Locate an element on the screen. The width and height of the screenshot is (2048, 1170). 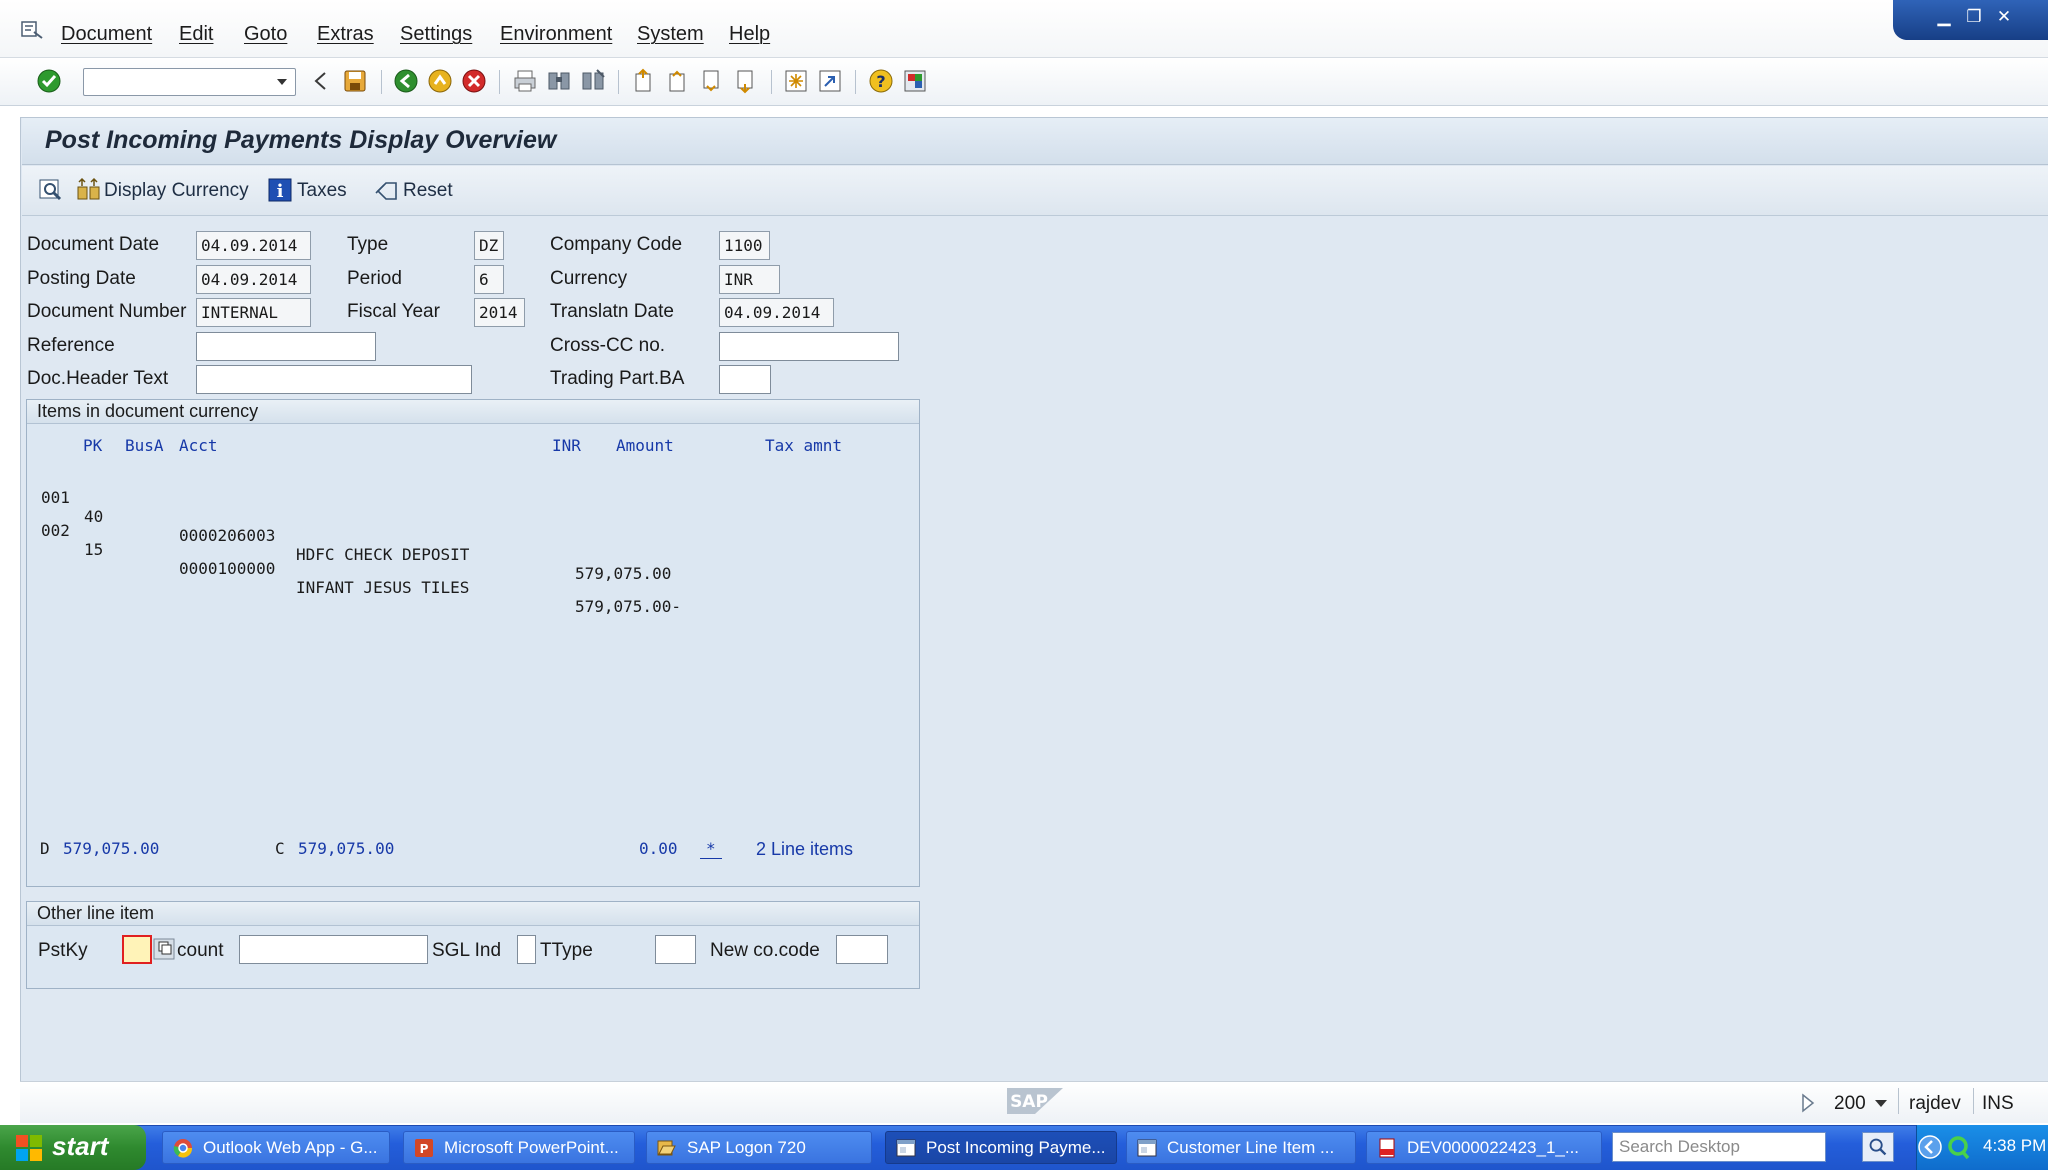
pstky-input is located at coordinates (137, 949).